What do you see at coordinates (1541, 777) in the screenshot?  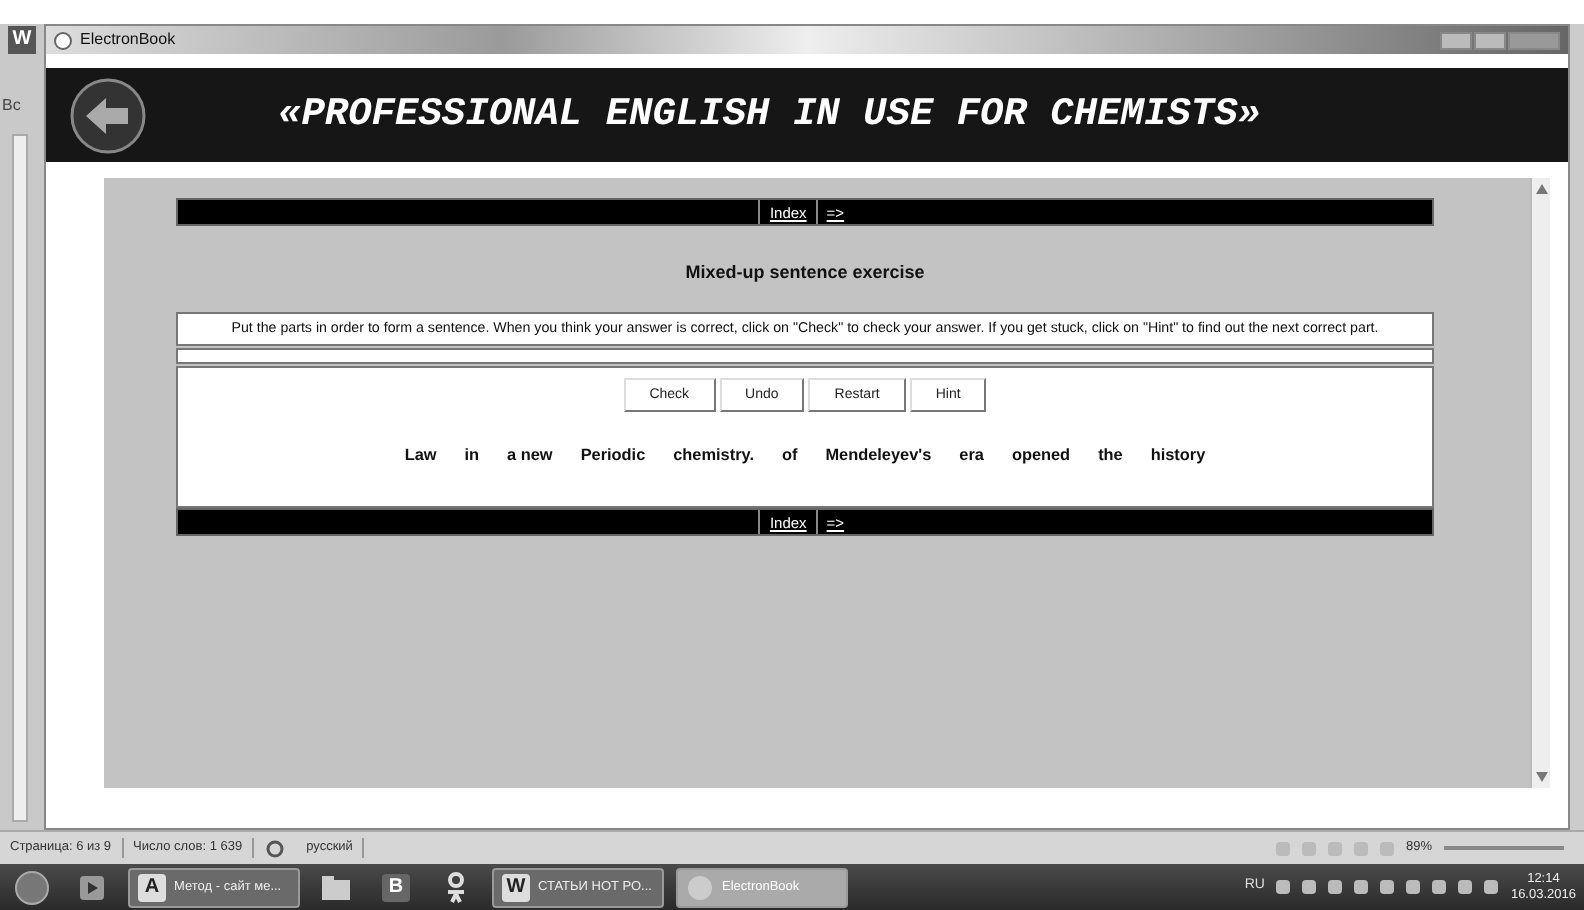 I see `scroll-down-icon` at bounding box center [1541, 777].